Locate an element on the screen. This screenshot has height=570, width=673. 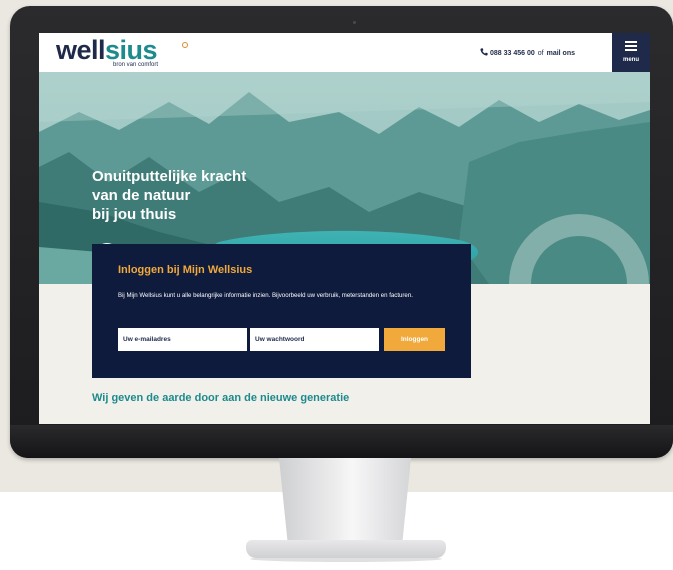
monitor-stand is located at coordinates (345, 502).